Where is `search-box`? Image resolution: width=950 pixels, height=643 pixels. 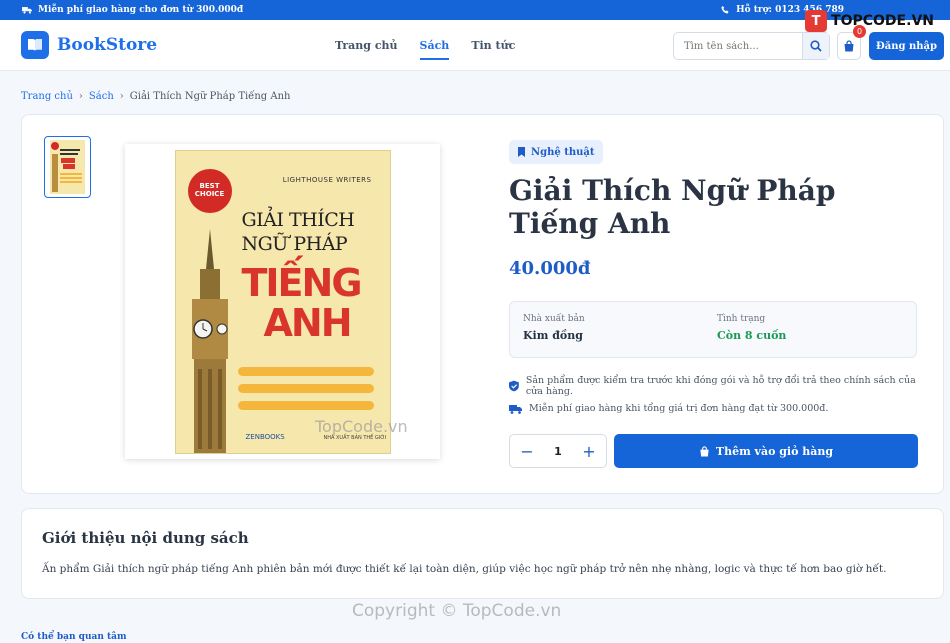 search-box is located at coordinates (751, 46).